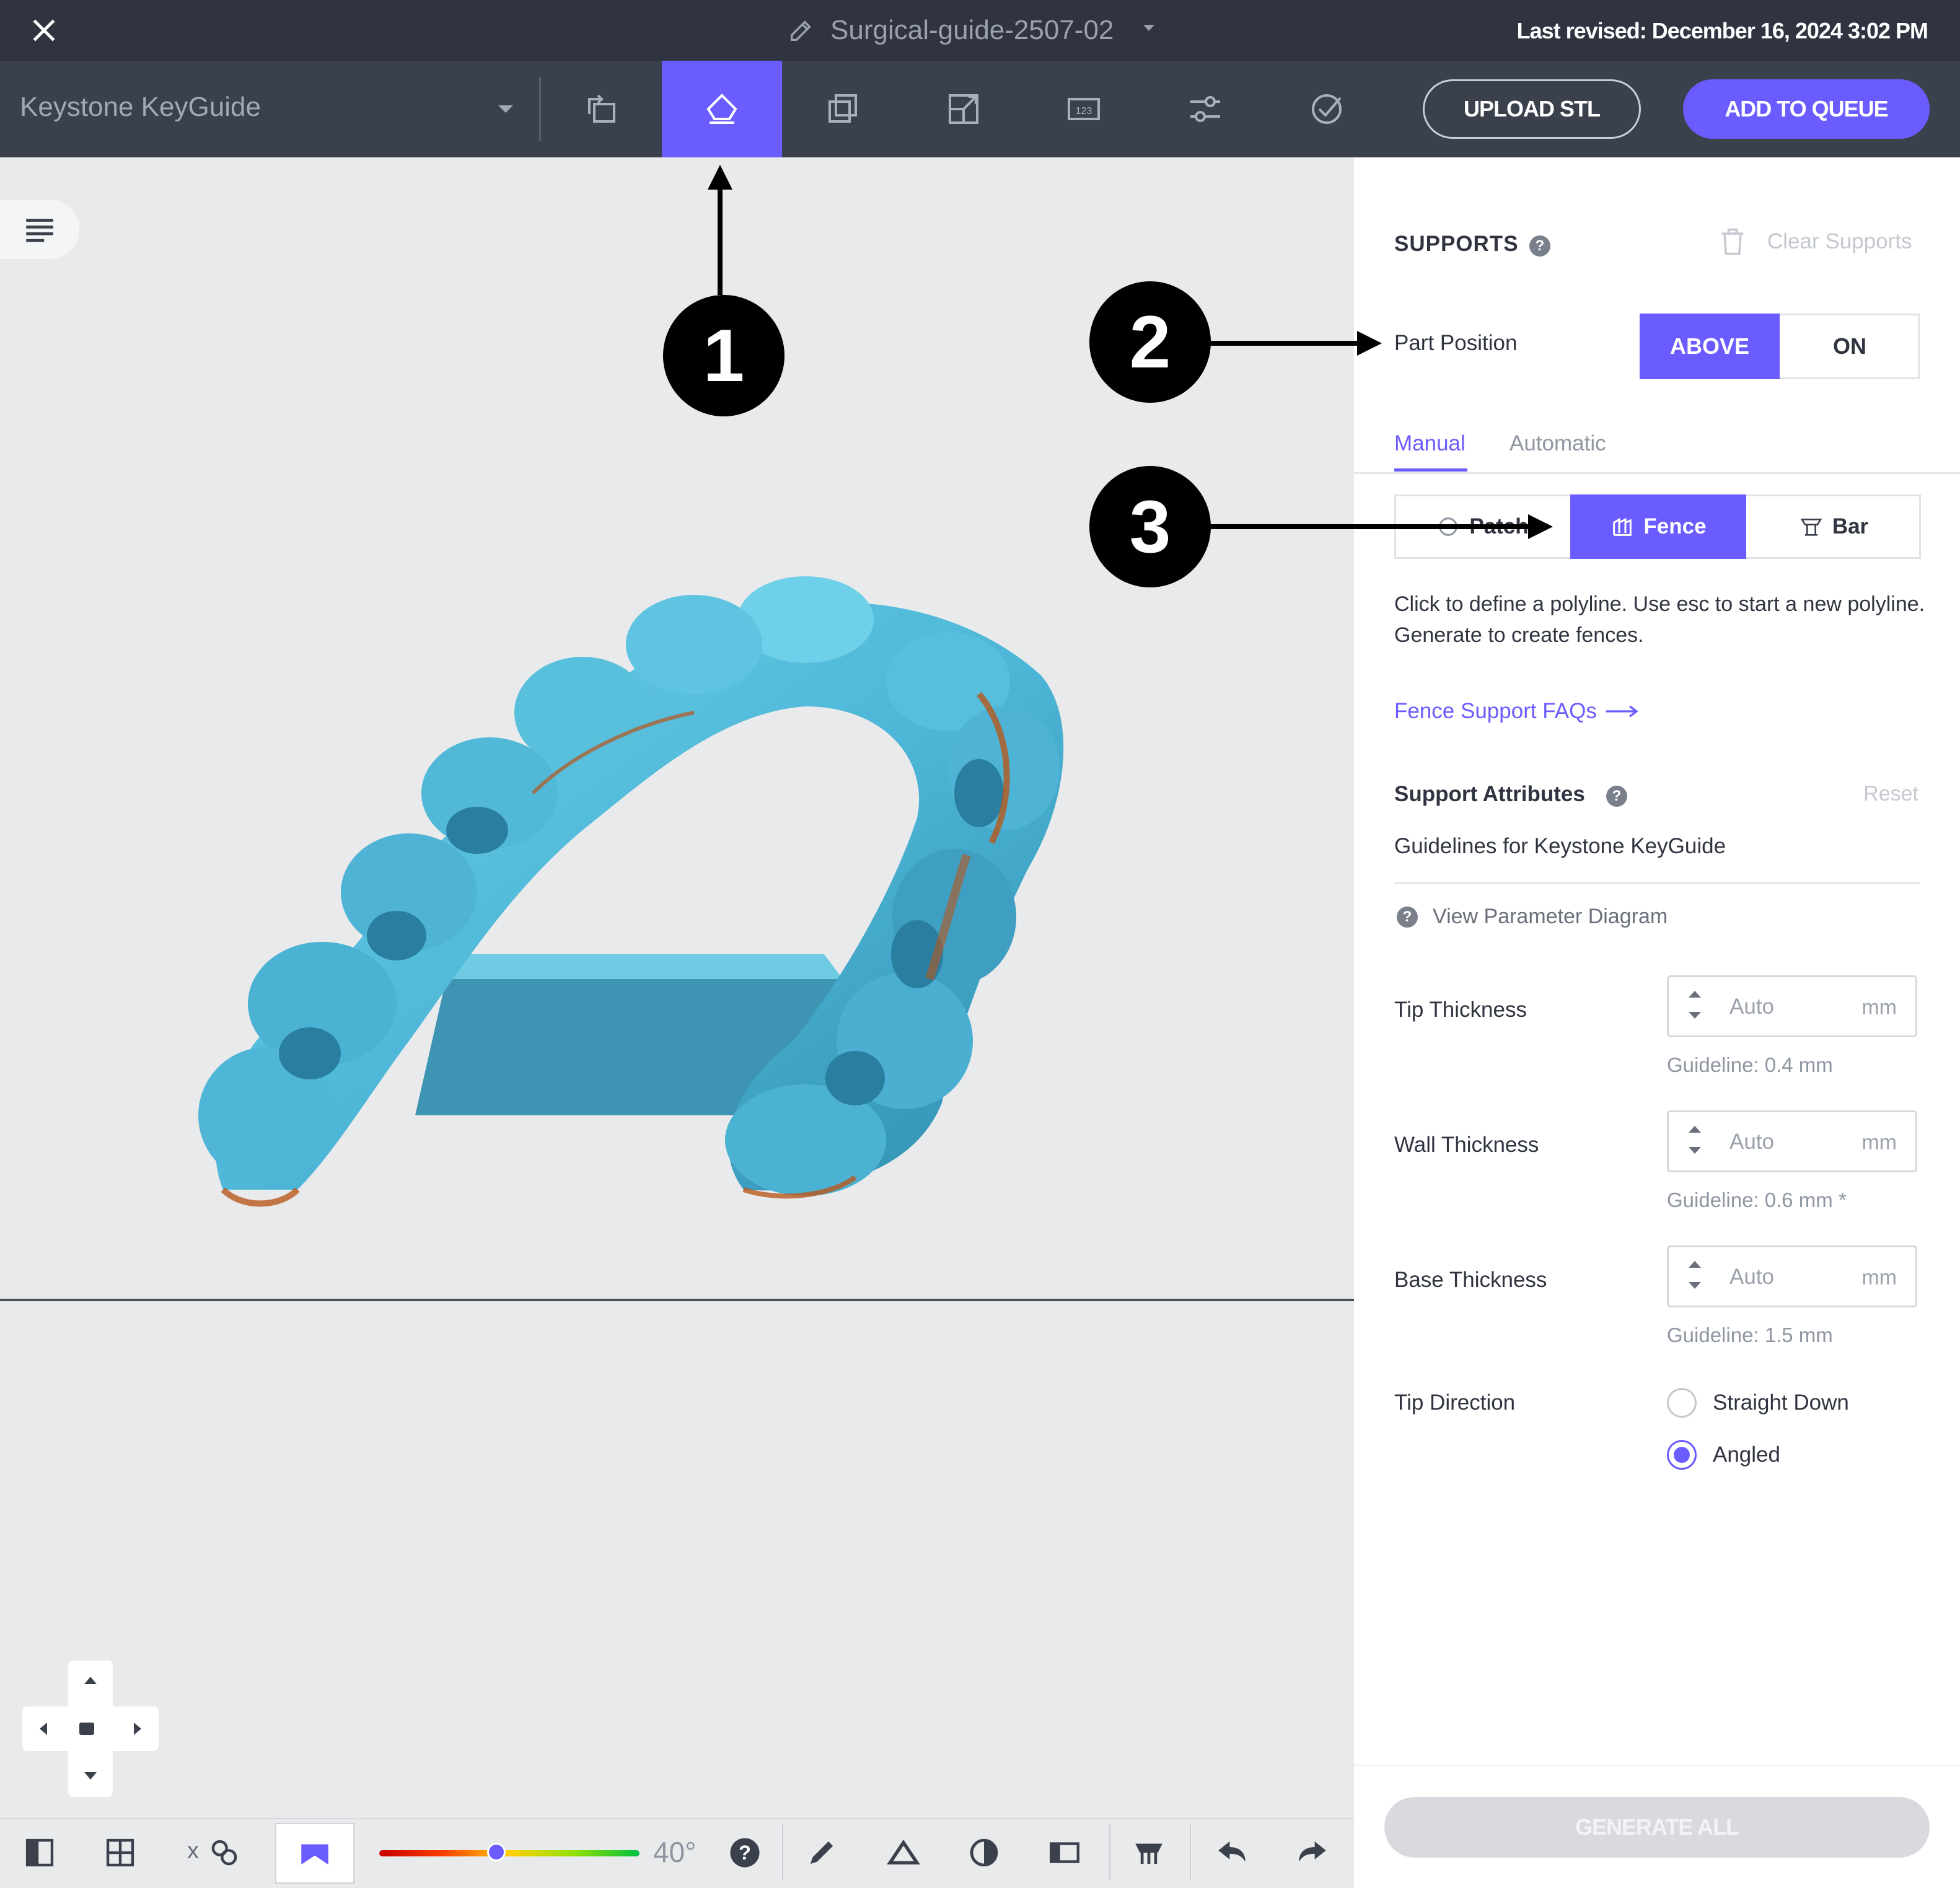 The width and height of the screenshot is (1960, 1888). I want to click on attributes-help-icon: ?, so click(1616, 796).